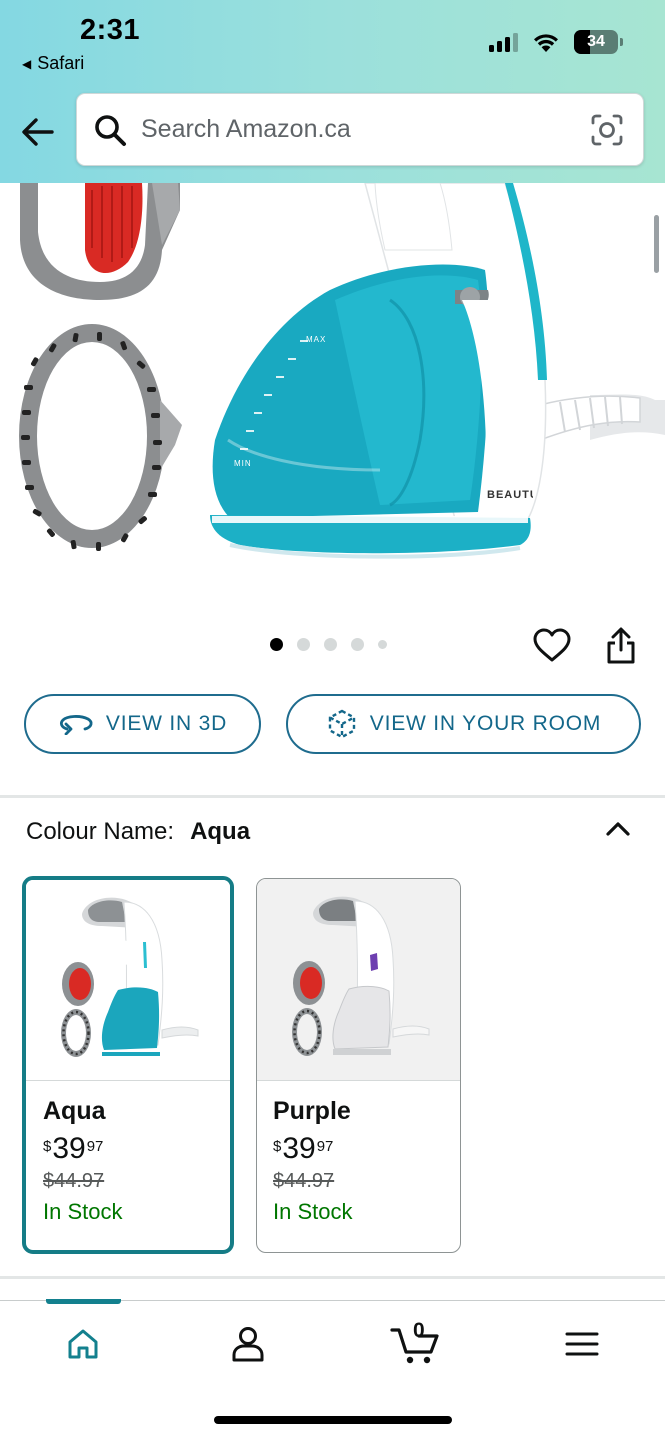 The width and height of the screenshot is (665, 1440). What do you see at coordinates (100, 831) in the screenshot?
I see `colour-label: Colour Name:` at bounding box center [100, 831].